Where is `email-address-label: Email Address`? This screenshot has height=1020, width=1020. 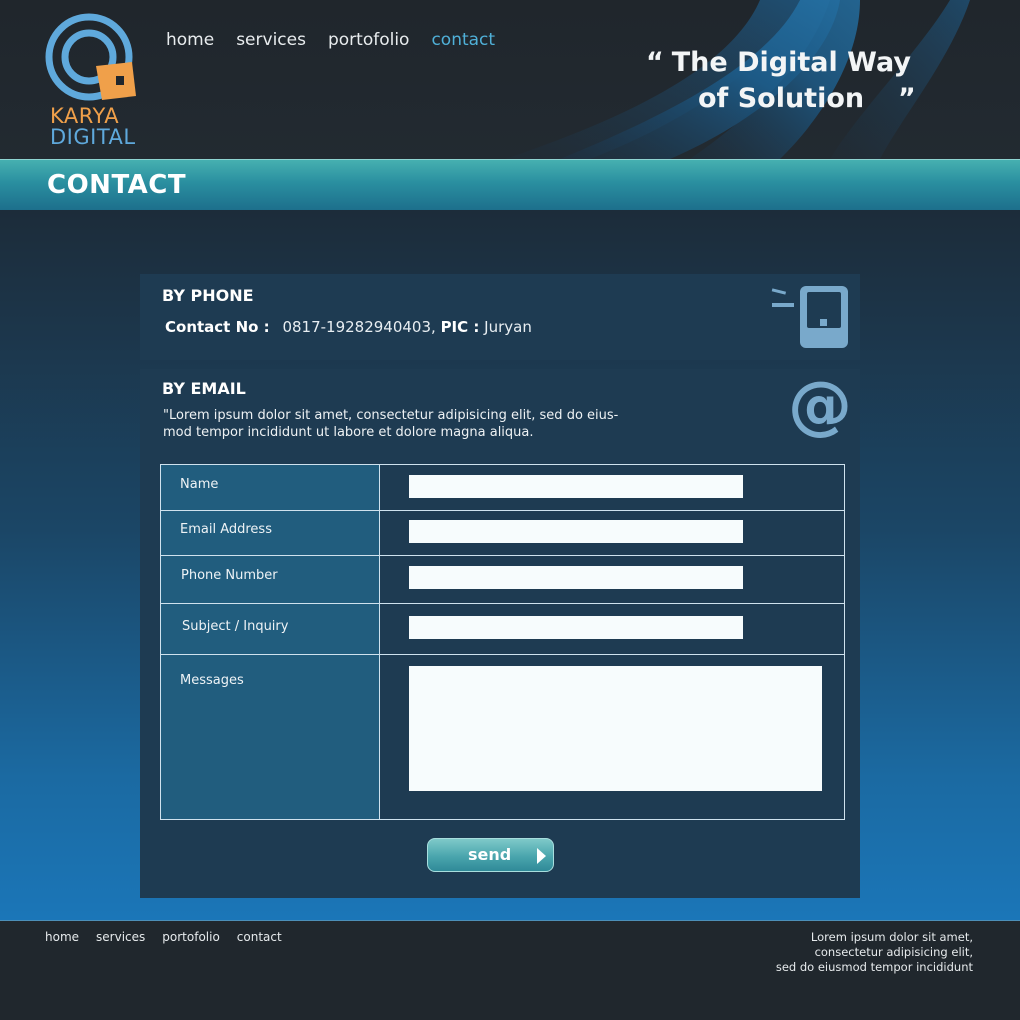 email-address-label: Email Address is located at coordinates (226, 529).